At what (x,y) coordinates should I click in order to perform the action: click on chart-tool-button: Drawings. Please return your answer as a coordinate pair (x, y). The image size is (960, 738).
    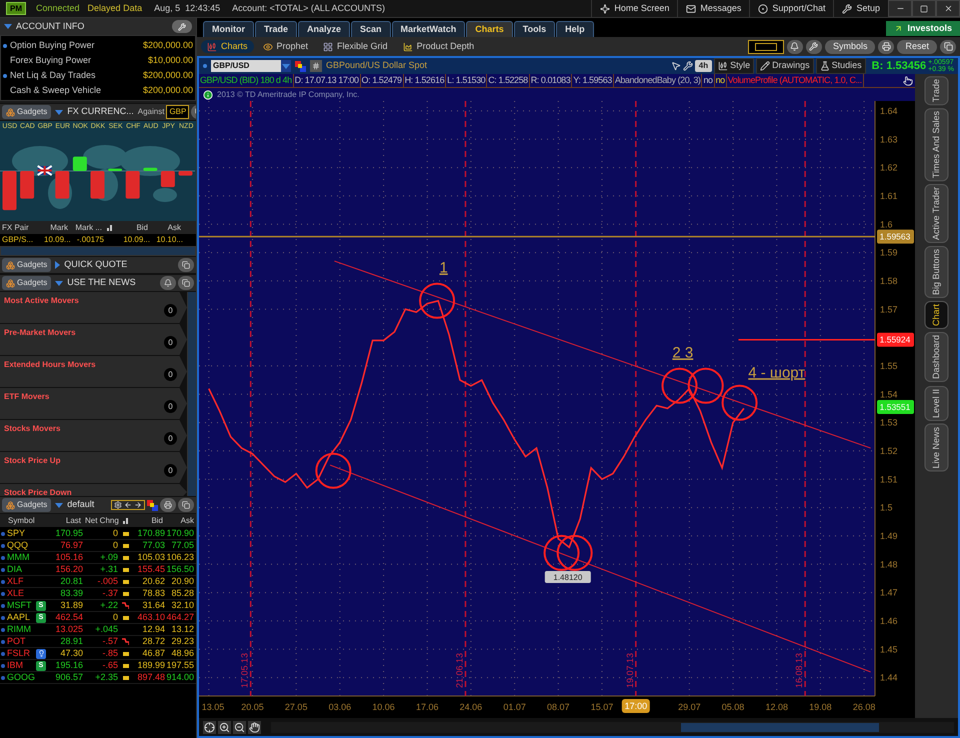
    Looking at the image, I should click on (785, 66).